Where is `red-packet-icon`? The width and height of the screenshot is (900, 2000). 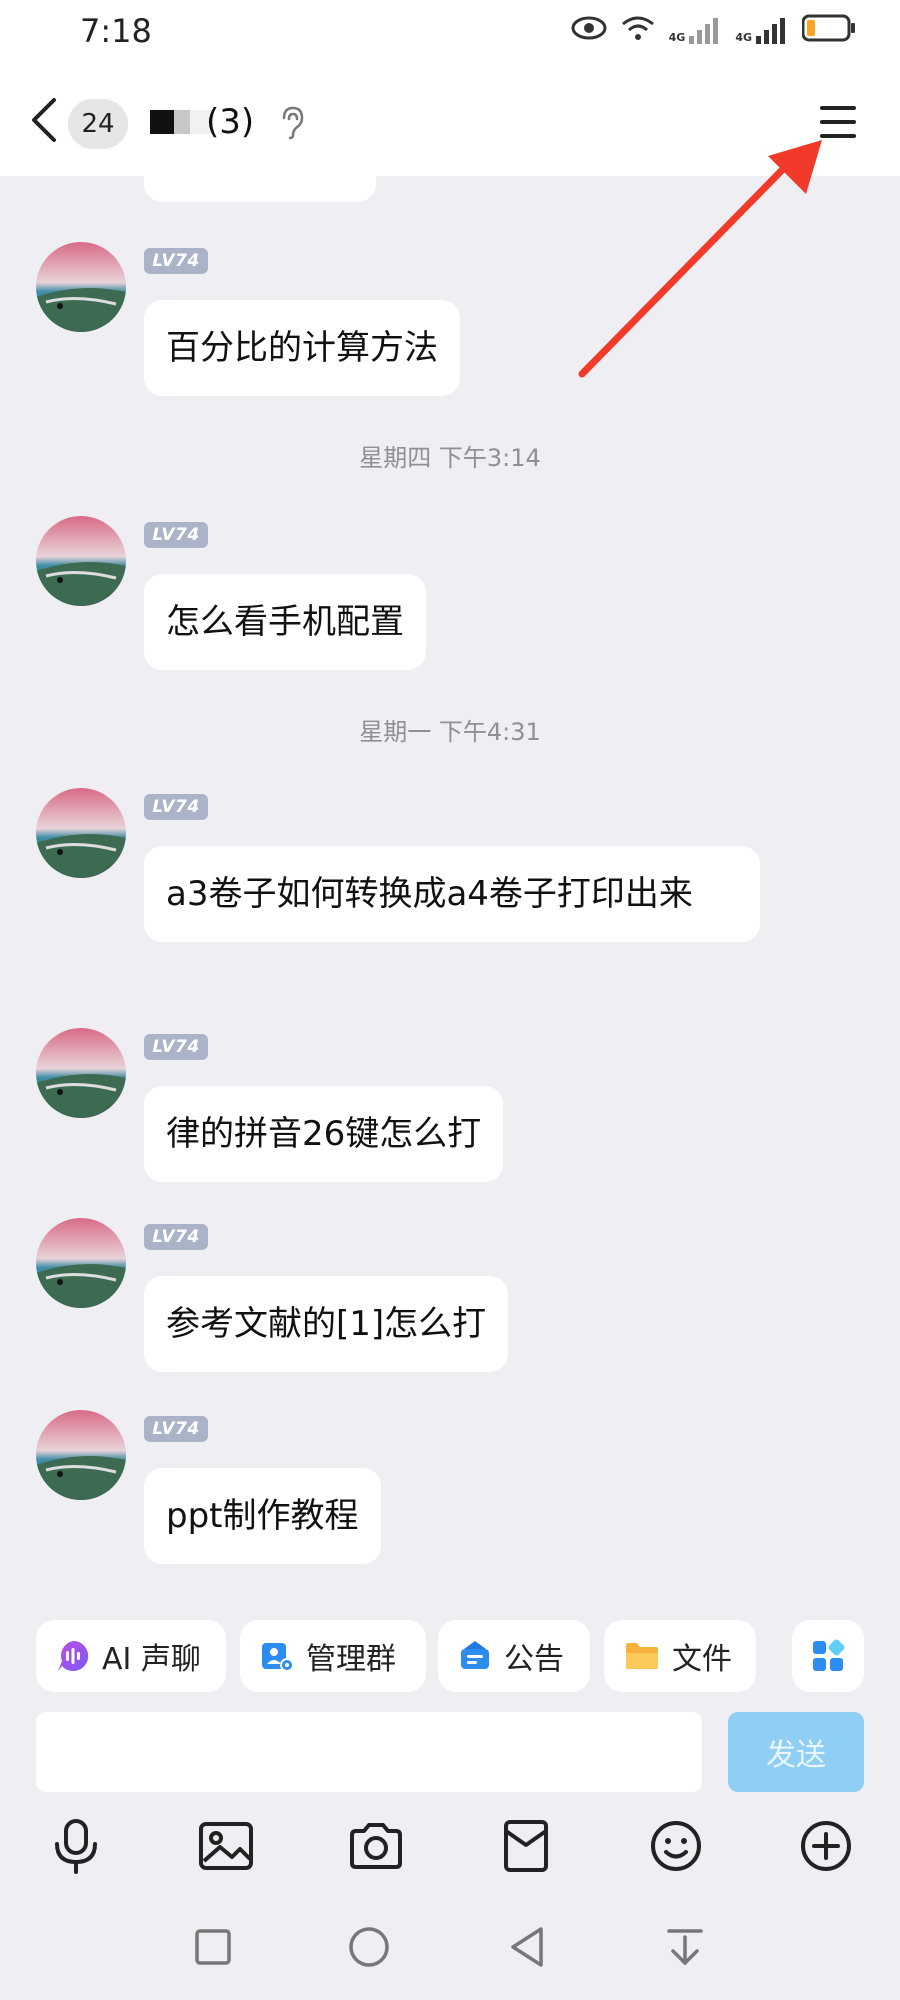 red-packet-icon is located at coordinates (526, 1846).